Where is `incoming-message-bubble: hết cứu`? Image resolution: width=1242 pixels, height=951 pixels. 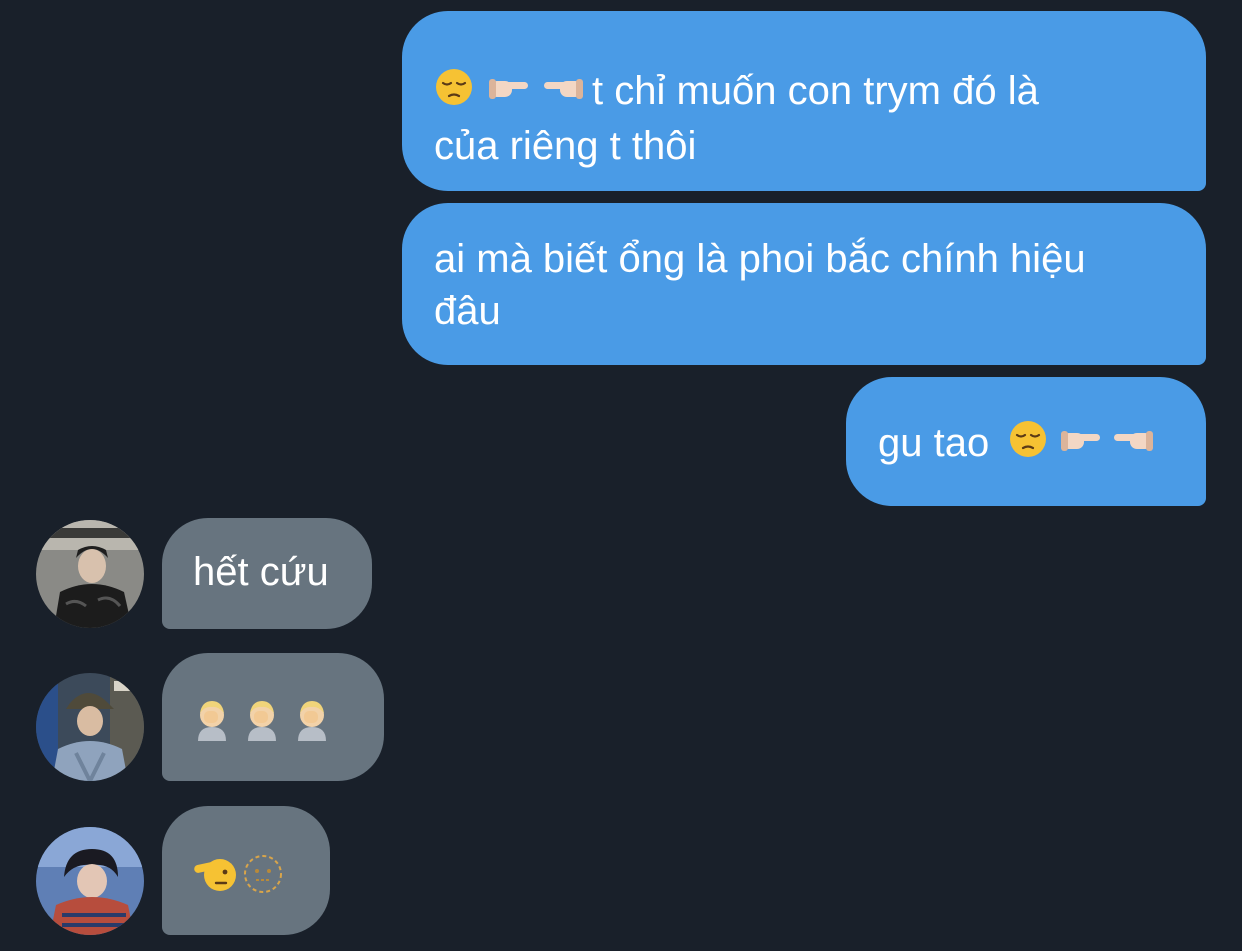 incoming-message-bubble: hết cứu is located at coordinates (267, 573).